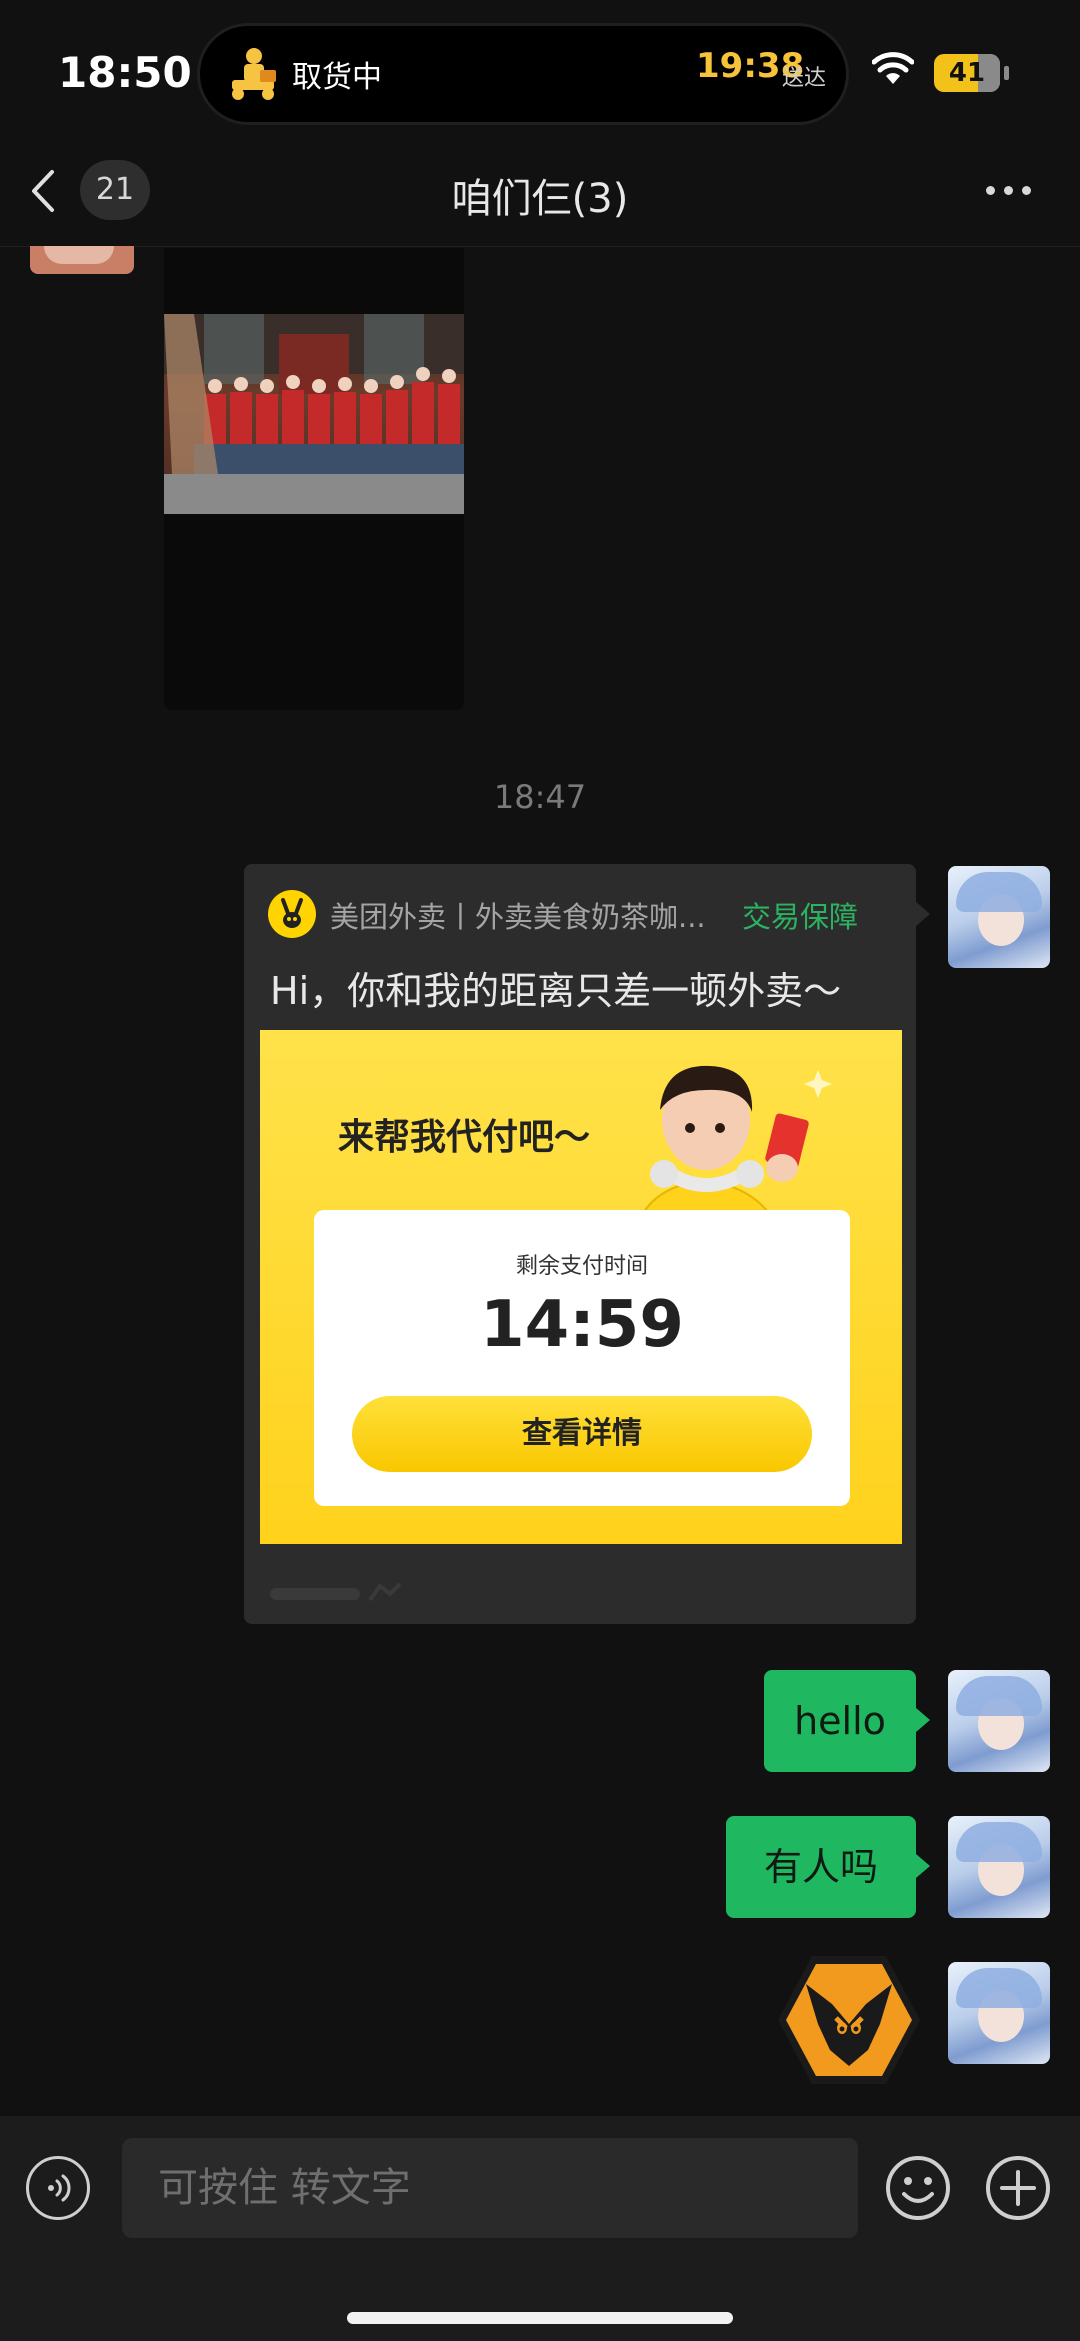  What do you see at coordinates (582, 1325) in the screenshot?
I see `payment-countdown: 14:59` at bounding box center [582, 1325].